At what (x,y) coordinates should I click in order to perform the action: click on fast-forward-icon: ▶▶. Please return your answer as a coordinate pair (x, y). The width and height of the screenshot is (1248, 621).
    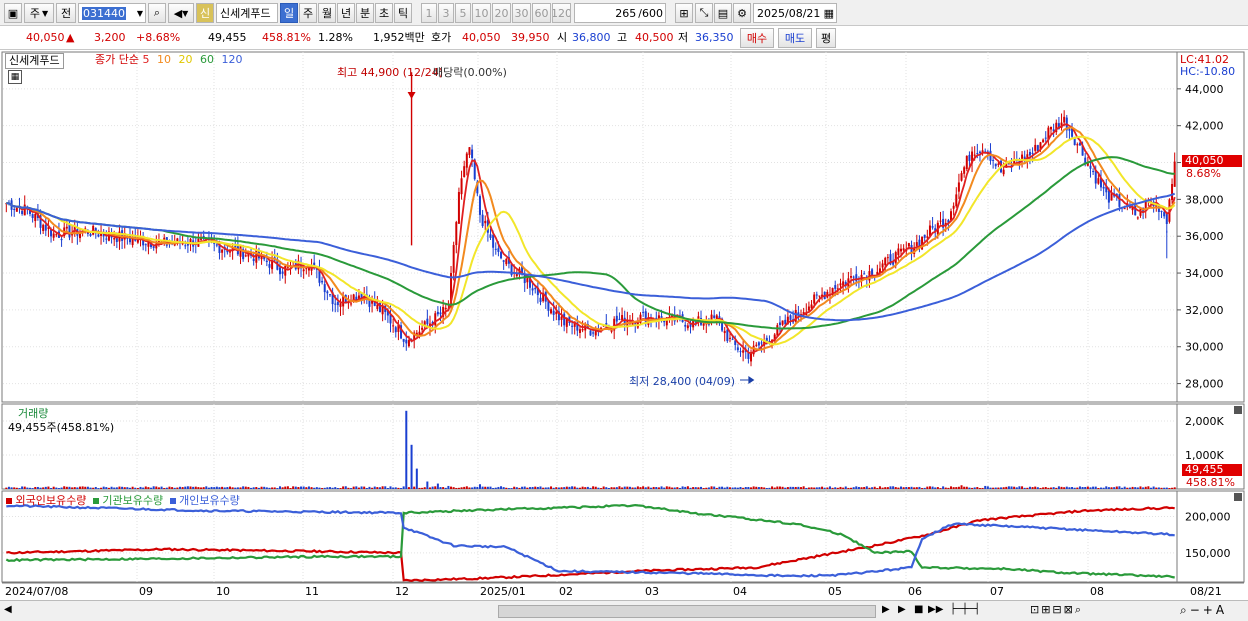
    Looking at the image, I should click on (935, 609).